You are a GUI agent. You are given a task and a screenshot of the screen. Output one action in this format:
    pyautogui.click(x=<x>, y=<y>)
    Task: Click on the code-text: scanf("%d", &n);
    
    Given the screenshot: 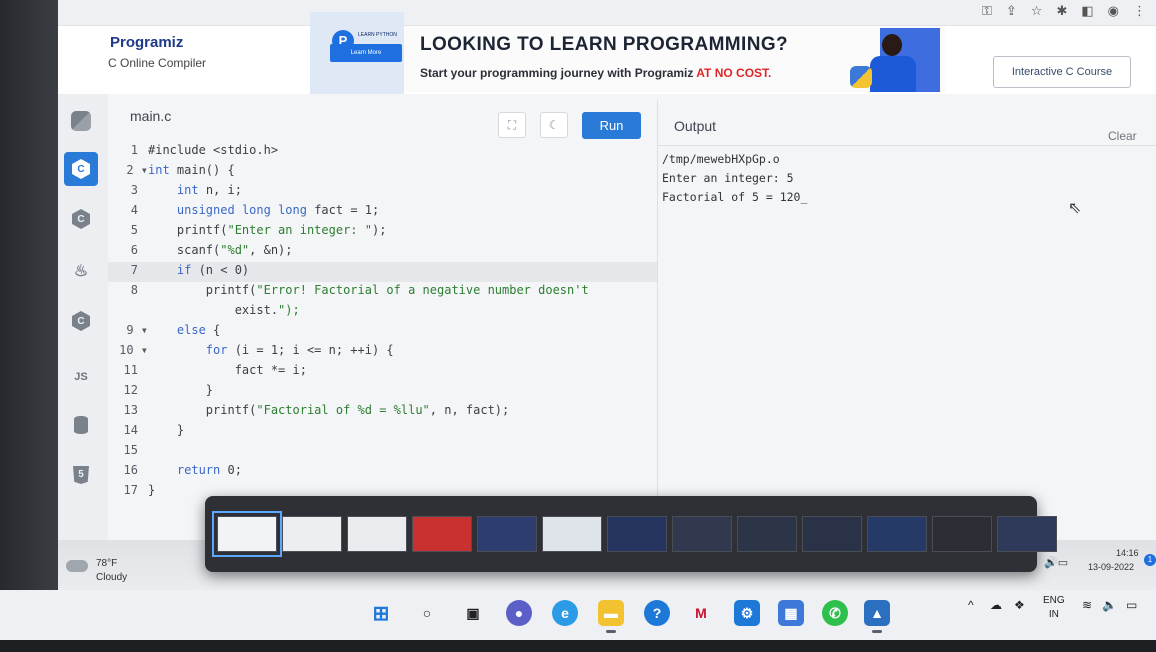 What is the action you would take?
    pyautogui.click(x=220, y=250)
    